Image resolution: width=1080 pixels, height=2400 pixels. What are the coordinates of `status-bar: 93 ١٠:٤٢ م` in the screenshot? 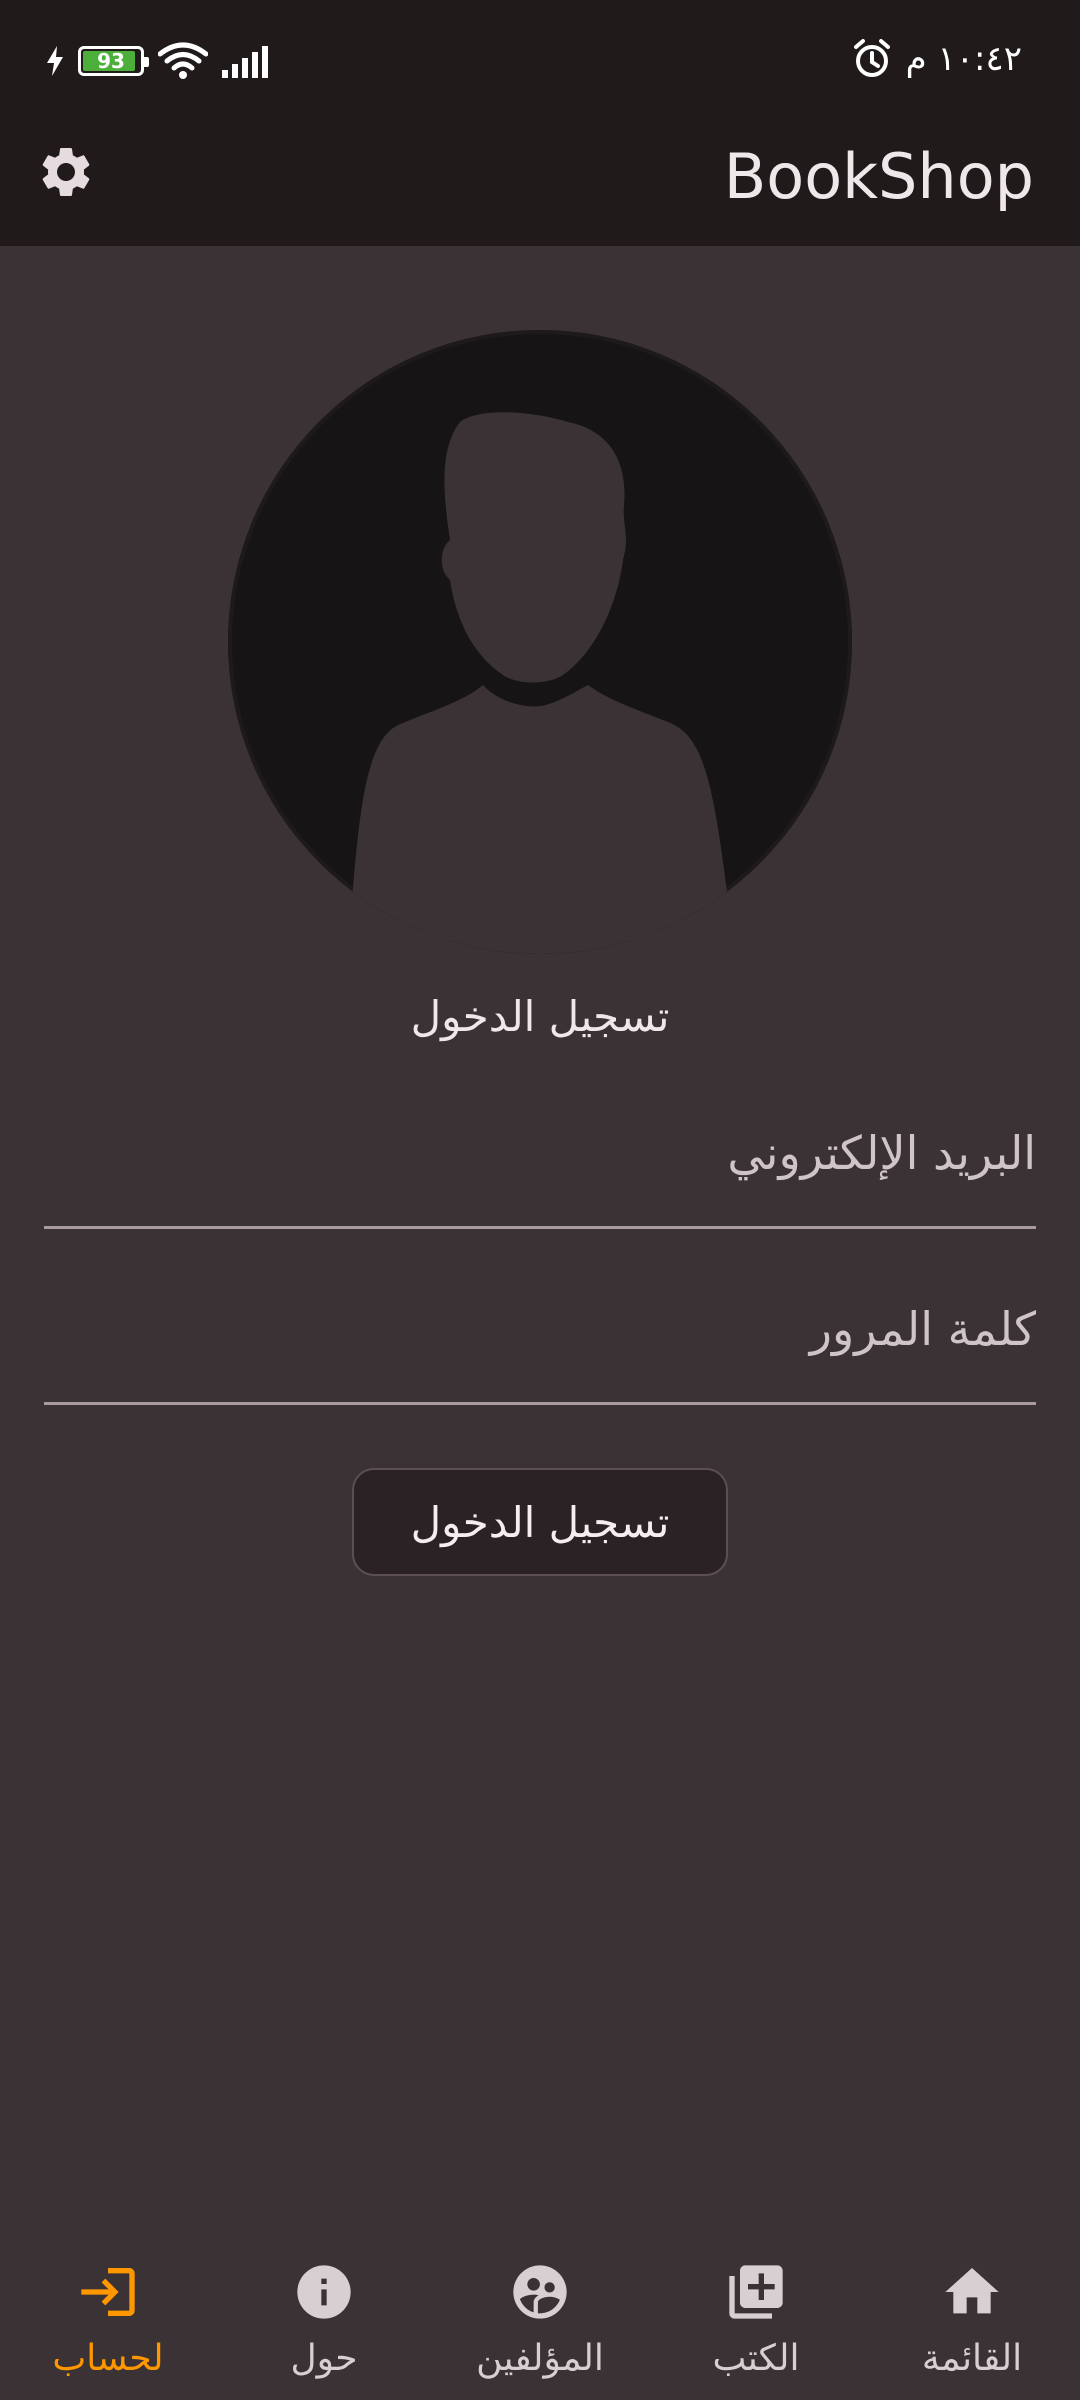 It's located at (540, 60).